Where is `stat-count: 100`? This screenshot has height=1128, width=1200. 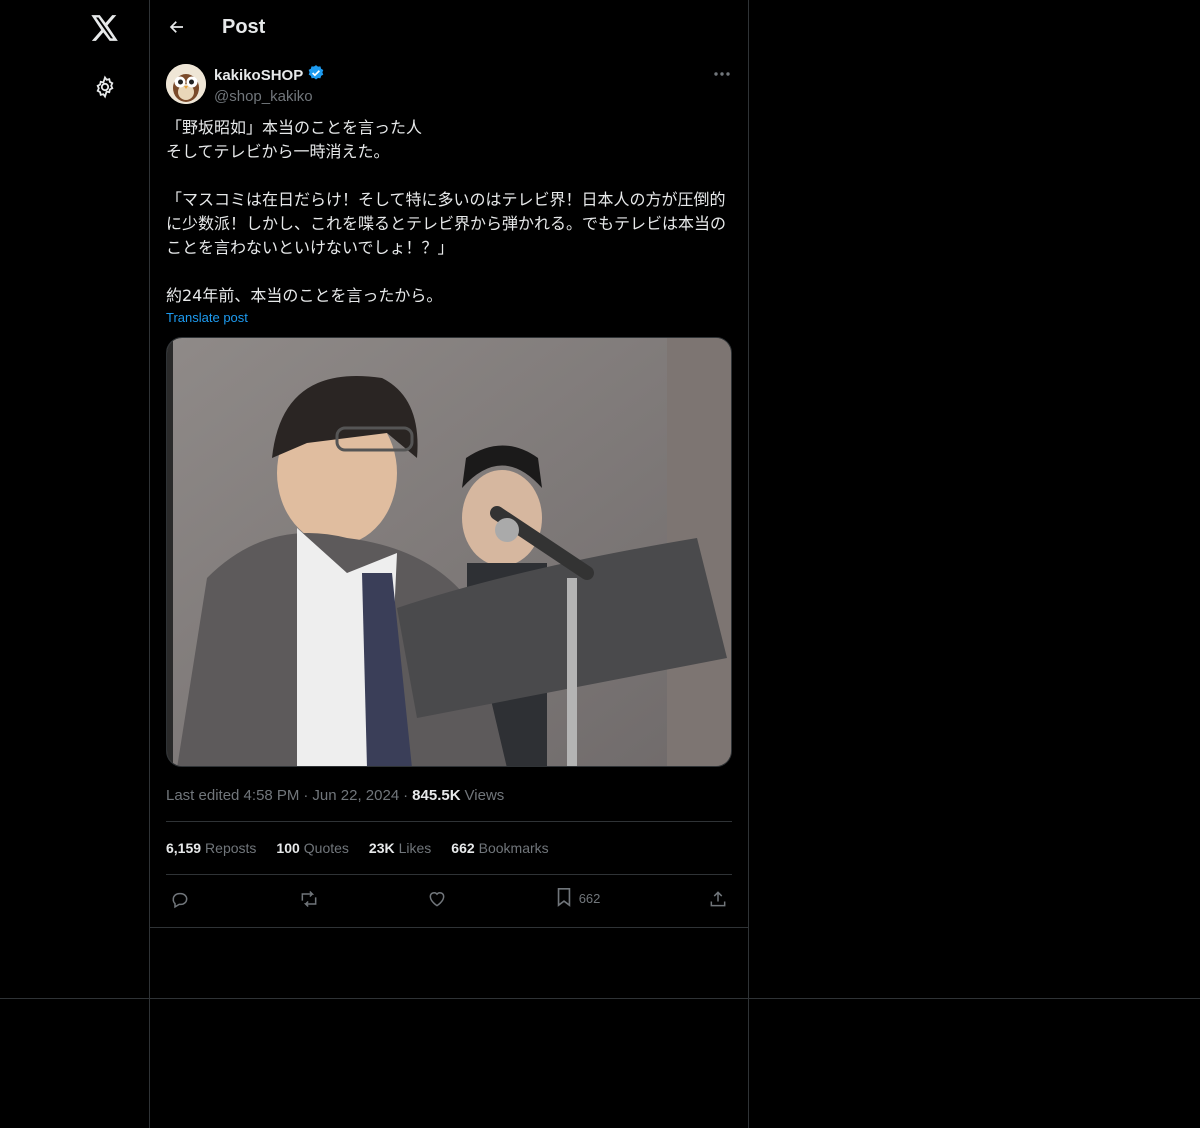
stat-count: 100 is located at coordinates (288, 848).